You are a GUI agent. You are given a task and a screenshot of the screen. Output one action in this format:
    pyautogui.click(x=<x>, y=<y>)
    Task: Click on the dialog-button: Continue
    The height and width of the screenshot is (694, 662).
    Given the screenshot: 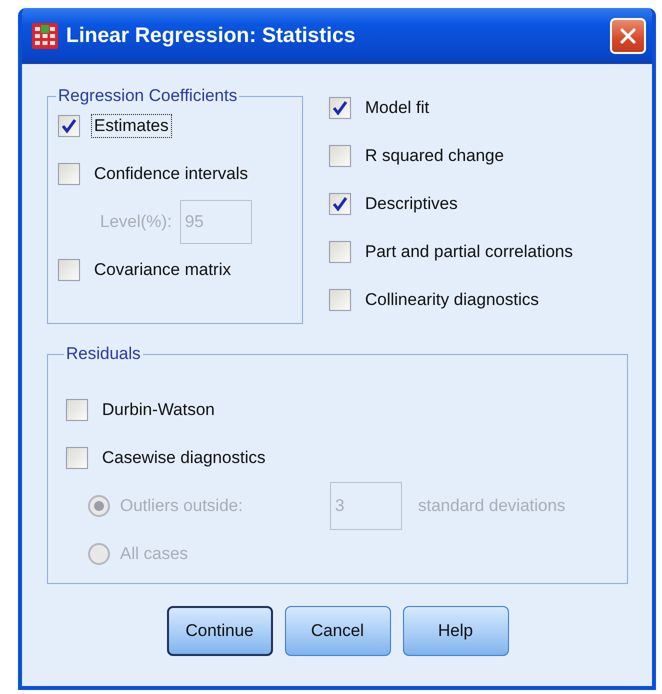 What is the action you would take?
    pyautogui.click(x=219, y=631)
    